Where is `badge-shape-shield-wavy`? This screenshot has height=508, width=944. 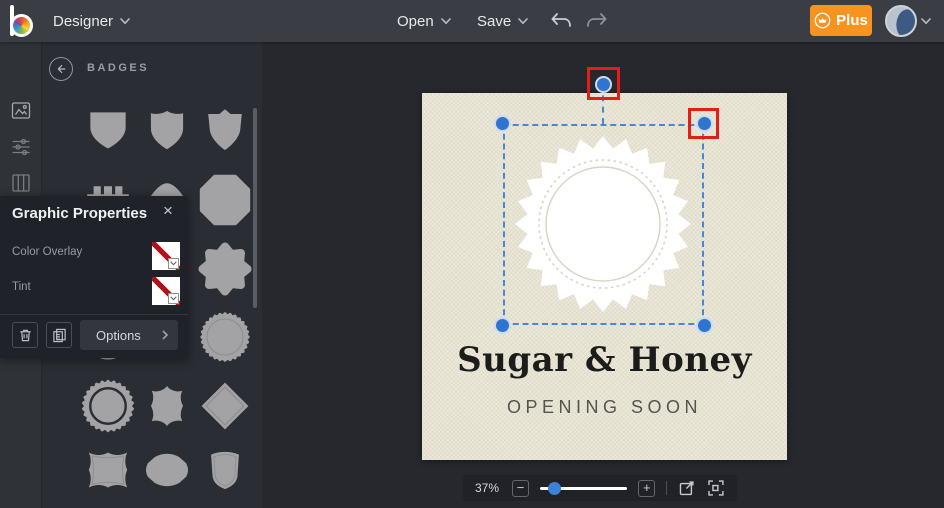
badge-shape-shield-wavy is located at coordinates (167, 130).